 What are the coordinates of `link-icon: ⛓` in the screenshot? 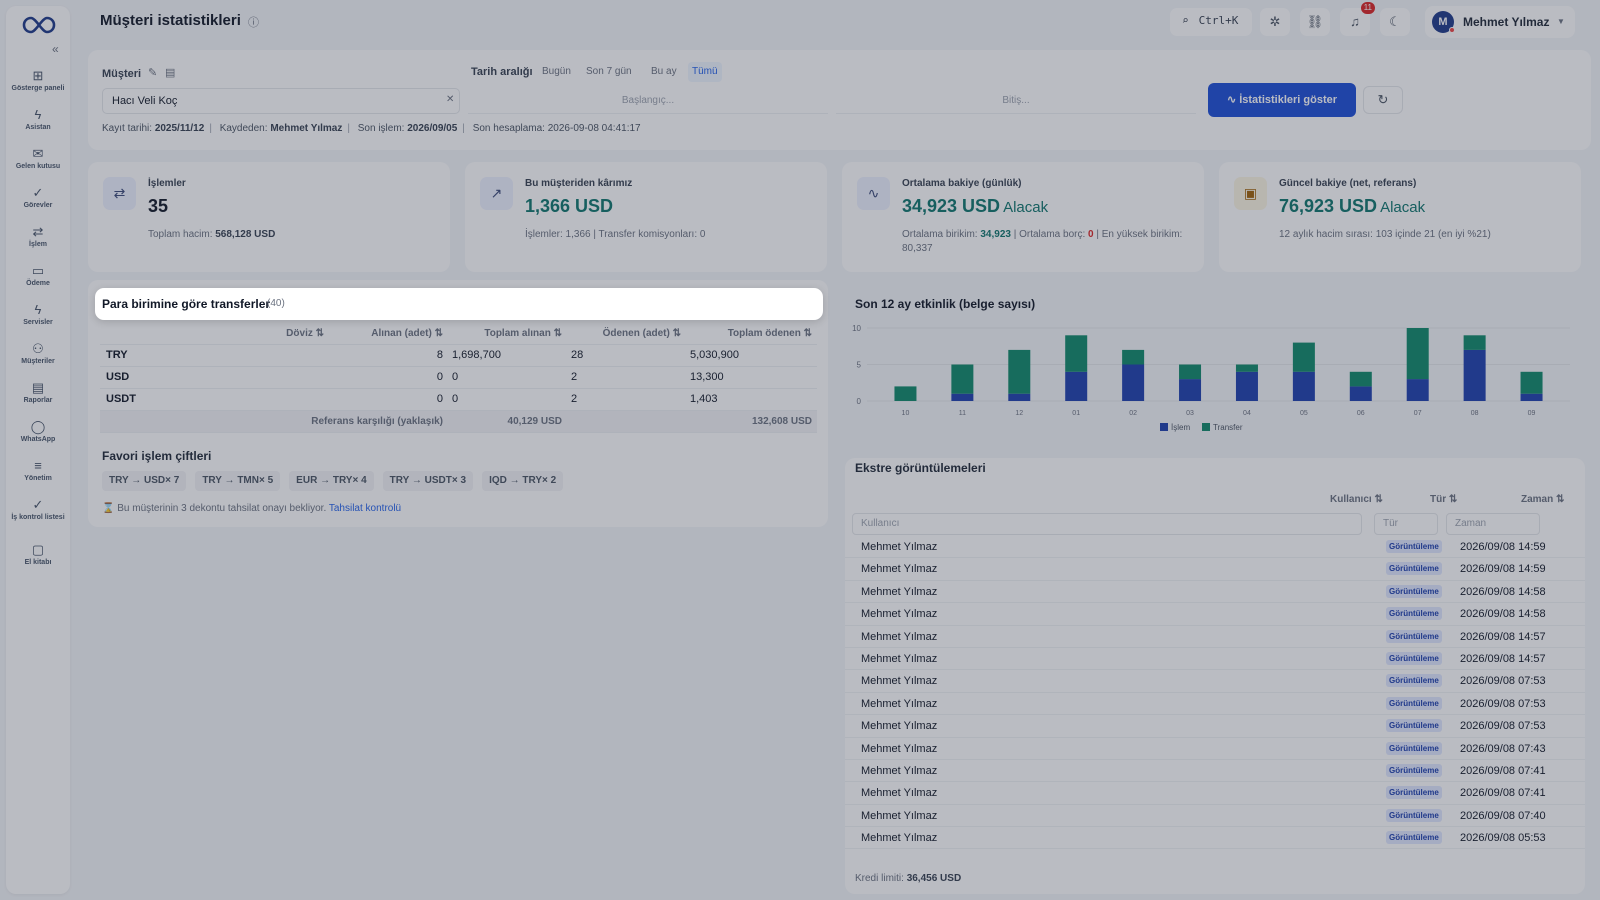 It's located at (1315, 22).